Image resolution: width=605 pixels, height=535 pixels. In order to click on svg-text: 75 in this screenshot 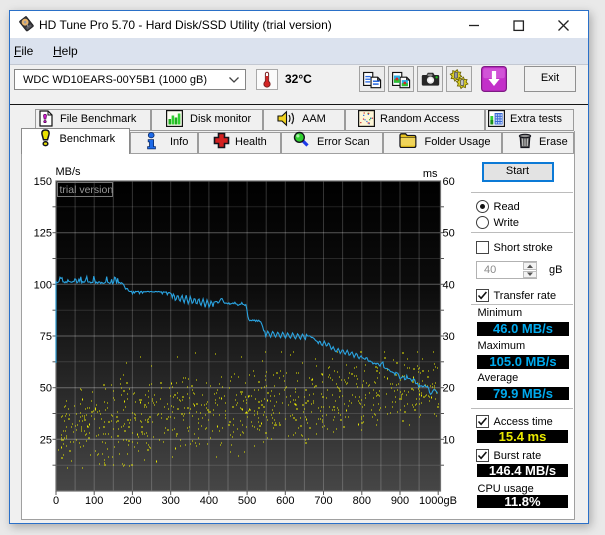, I will do `click(46, 337)`.